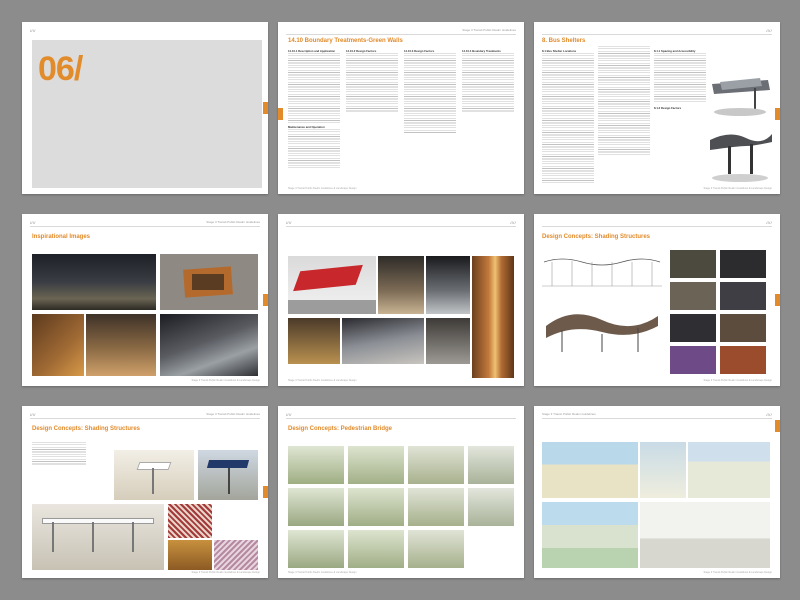  What do you see at coordinates (145, 108) in the screenshot?
I see `page-section-divider: //// 06/` at bounding box center [145, 108].